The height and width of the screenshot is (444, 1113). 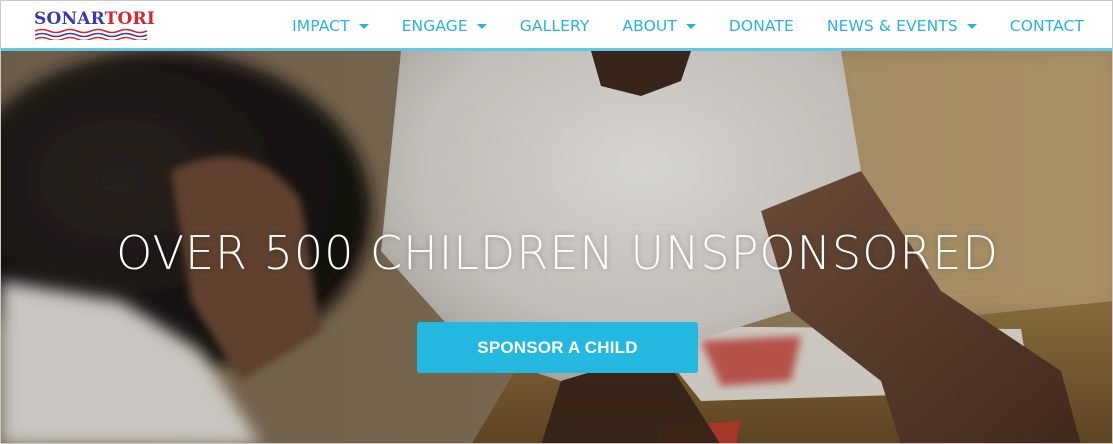 I want to click on sponsor-a-child-button: SPONSOR A CHILD, so click(x=557, y=347).